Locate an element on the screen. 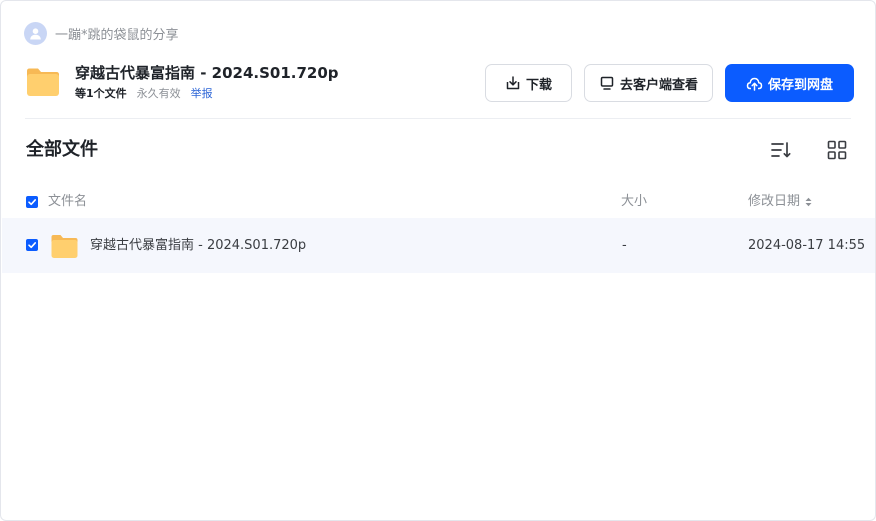 This screenshot has height=521, width=876. sharer-info: 一蹦*跳的袋鼠的分享 is located at coordinates (101, 33).